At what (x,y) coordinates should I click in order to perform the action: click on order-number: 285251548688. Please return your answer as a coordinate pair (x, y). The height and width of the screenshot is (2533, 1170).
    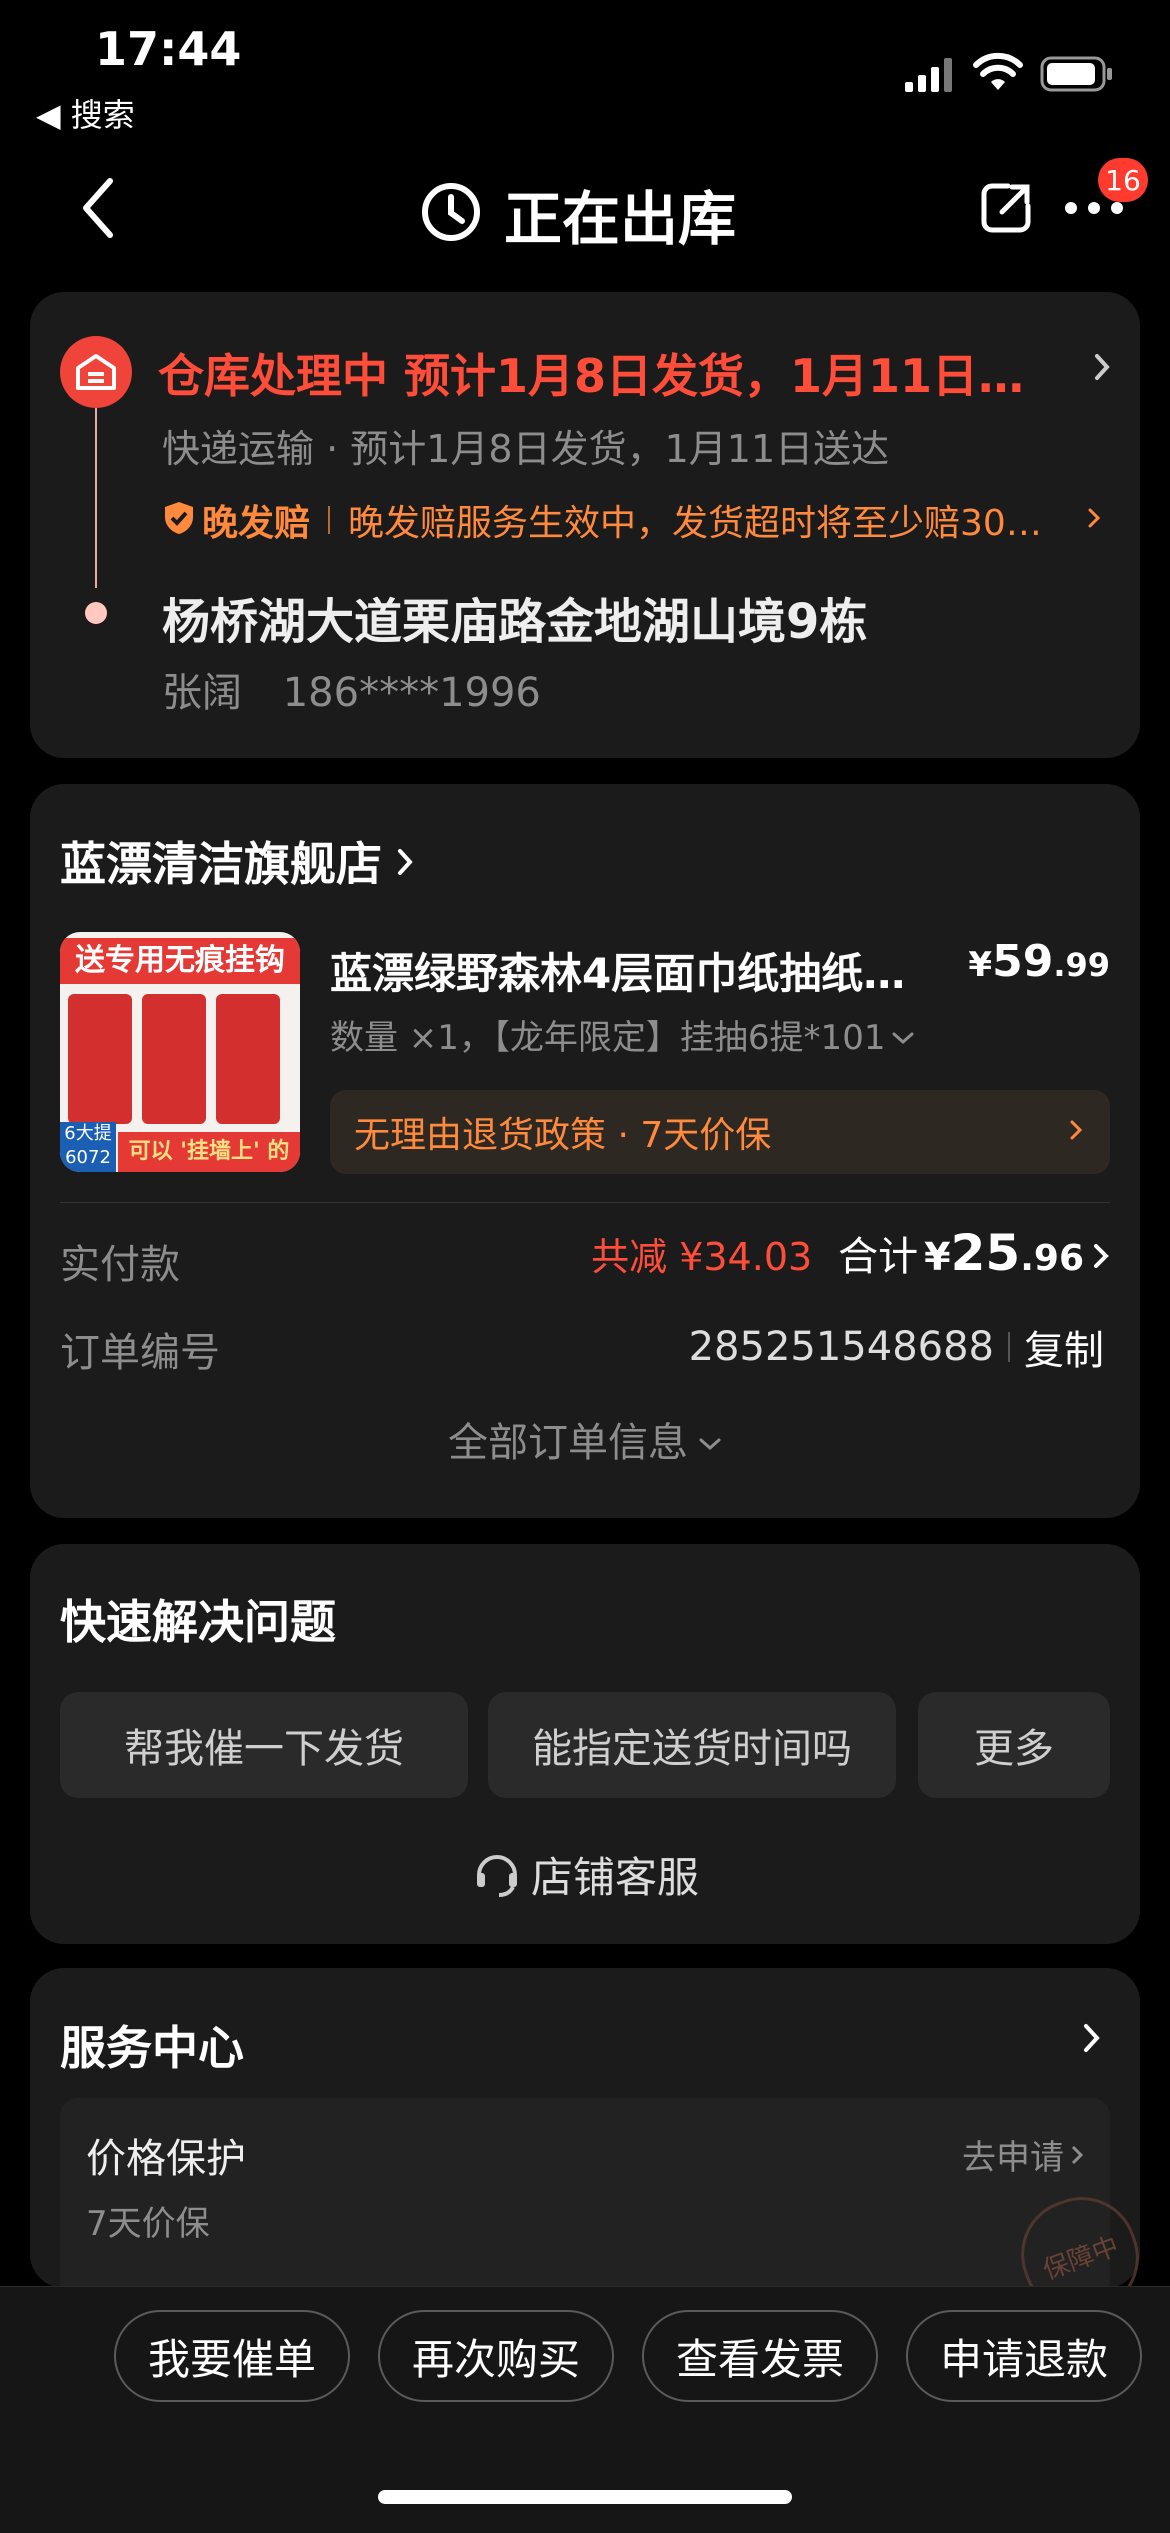
    Looking at the image, I should click on (841, 1347).